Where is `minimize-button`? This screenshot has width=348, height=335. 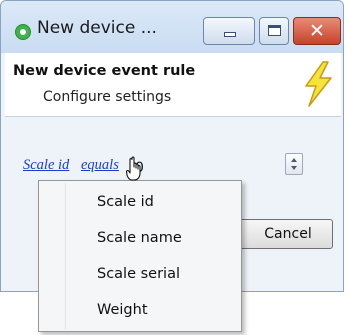 minimize-button is located at coordinates (229, 31).